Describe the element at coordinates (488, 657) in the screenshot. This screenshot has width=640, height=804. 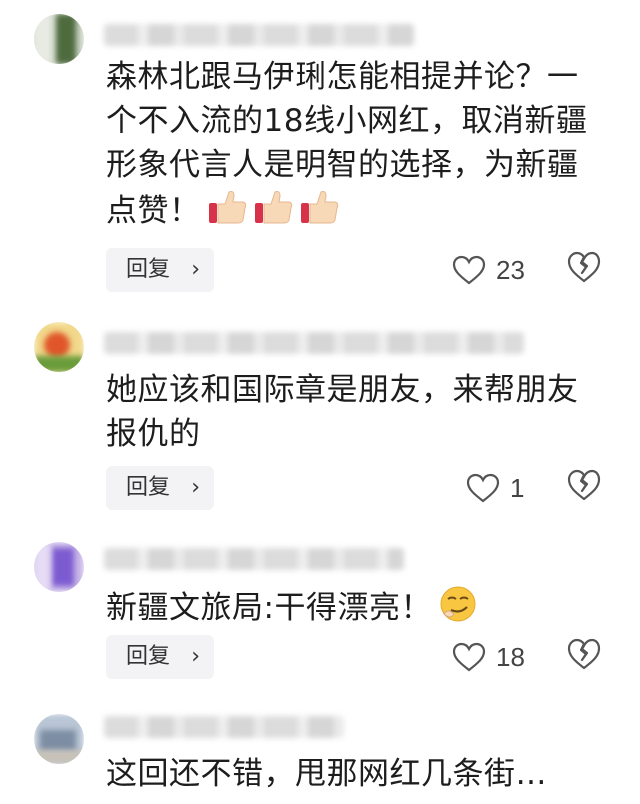
I see `like-button: 18` at that location.